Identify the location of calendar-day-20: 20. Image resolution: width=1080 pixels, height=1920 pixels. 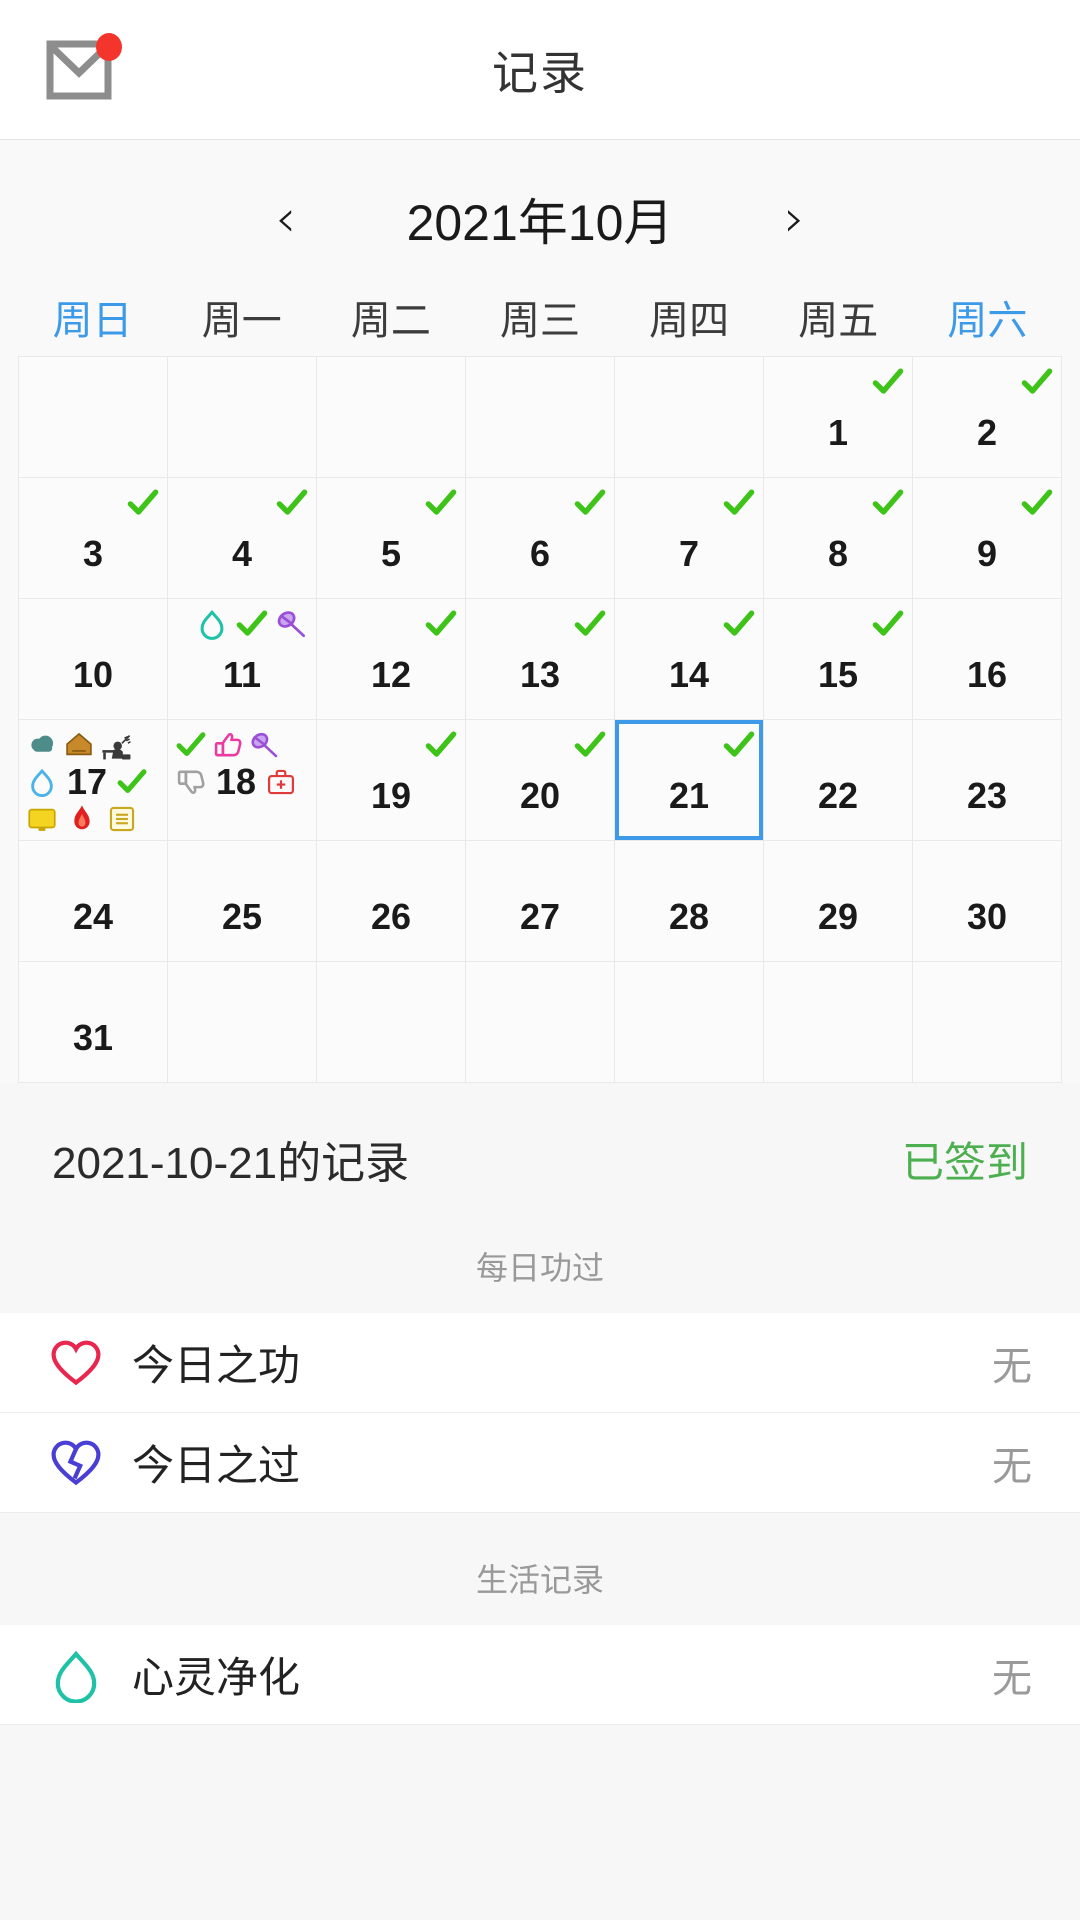
(540, 780).